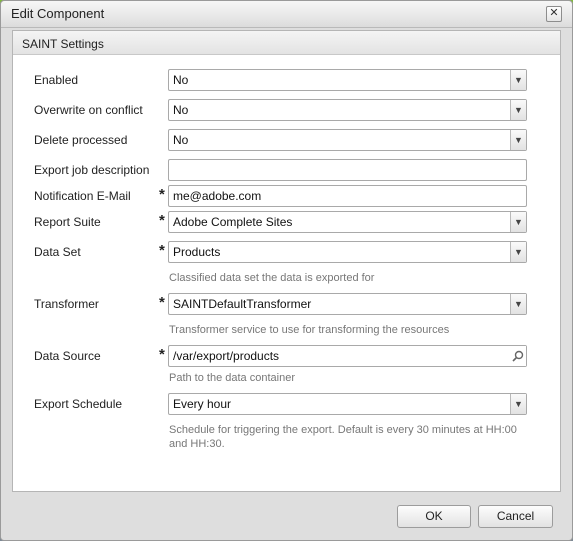  I want to click on report-suite-value: Adobe Complete Sites, so click(233, 222).